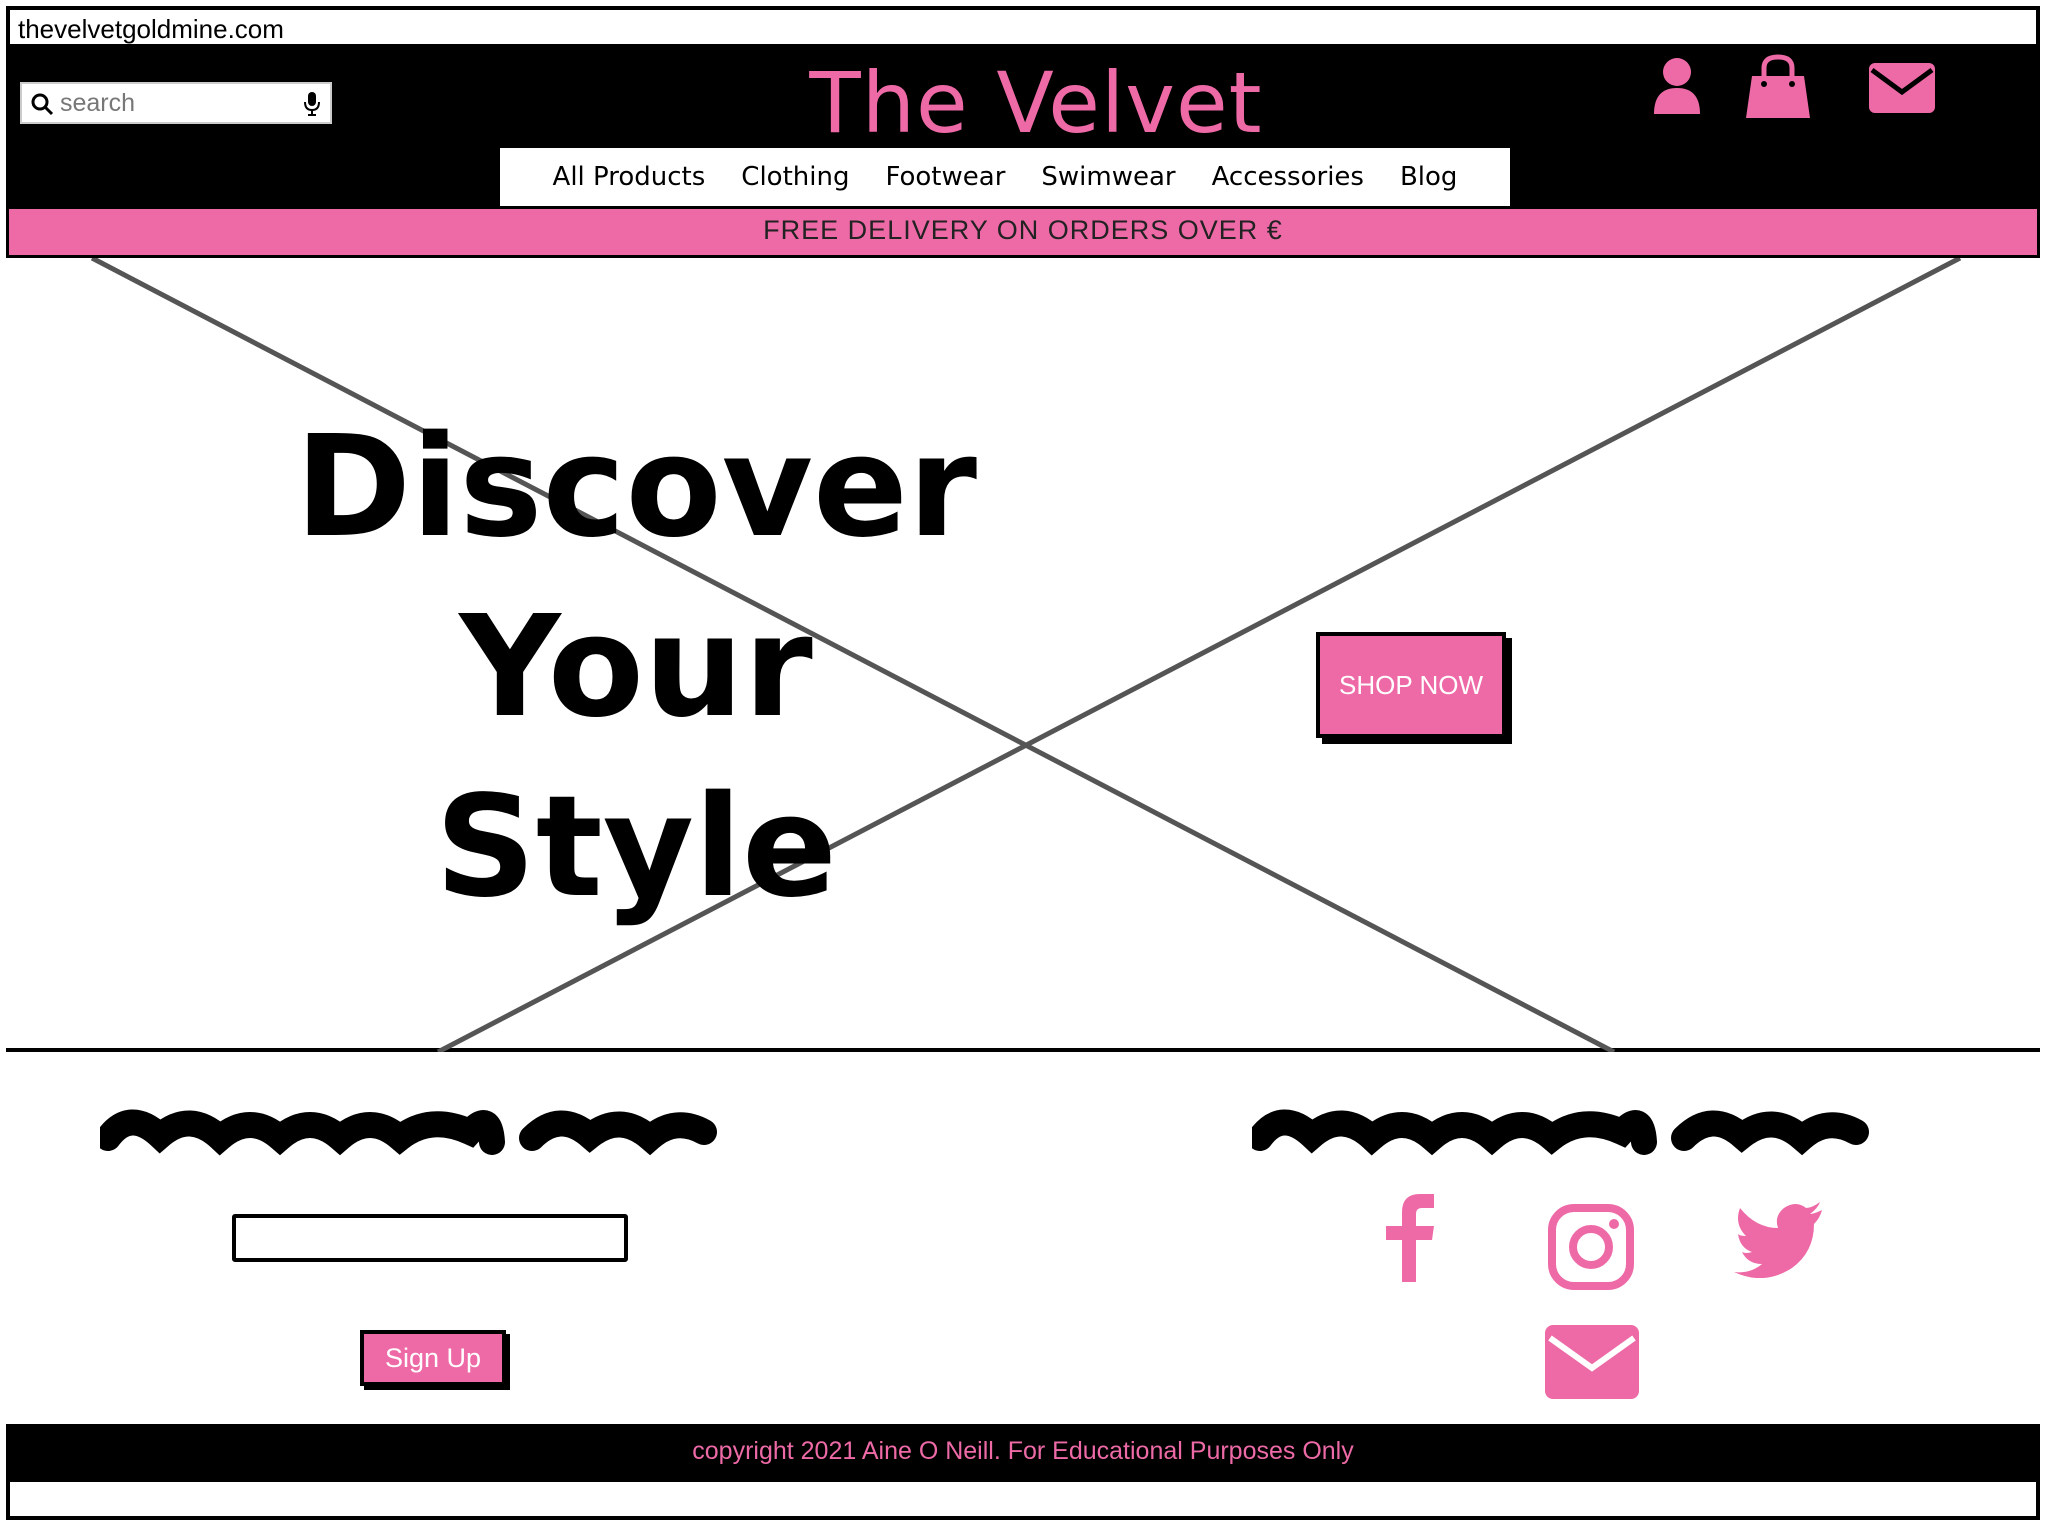 This screenshot has height=1526, width=2050. I want to click on newsletter-heading-scribble, so click(408, 1132).